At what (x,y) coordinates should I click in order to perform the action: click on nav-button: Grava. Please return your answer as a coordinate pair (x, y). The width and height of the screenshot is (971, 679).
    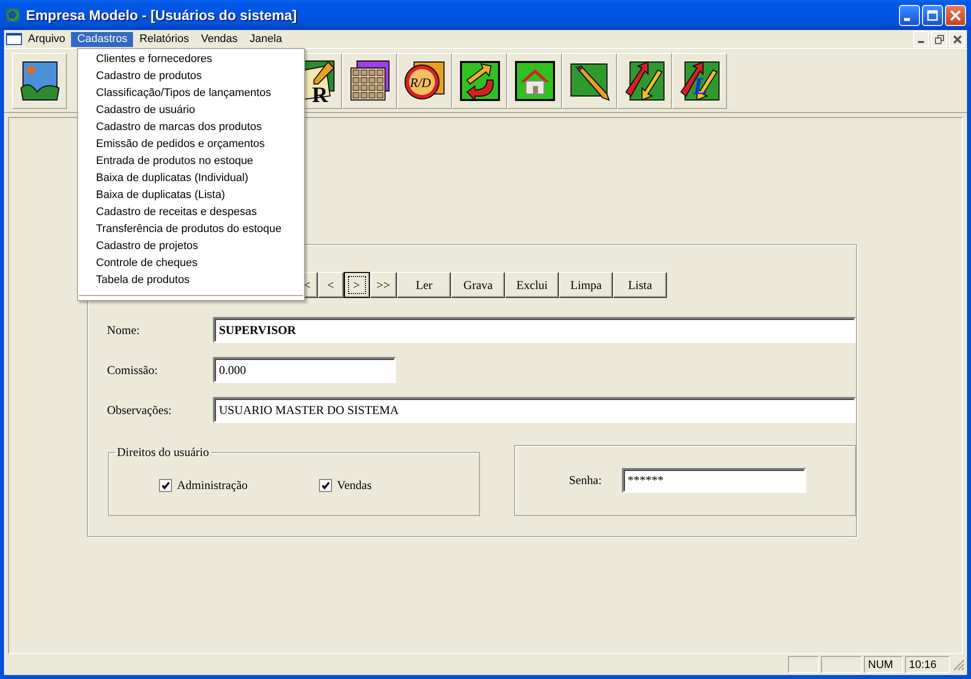
    Looking at the image, I should click on (478, 285).